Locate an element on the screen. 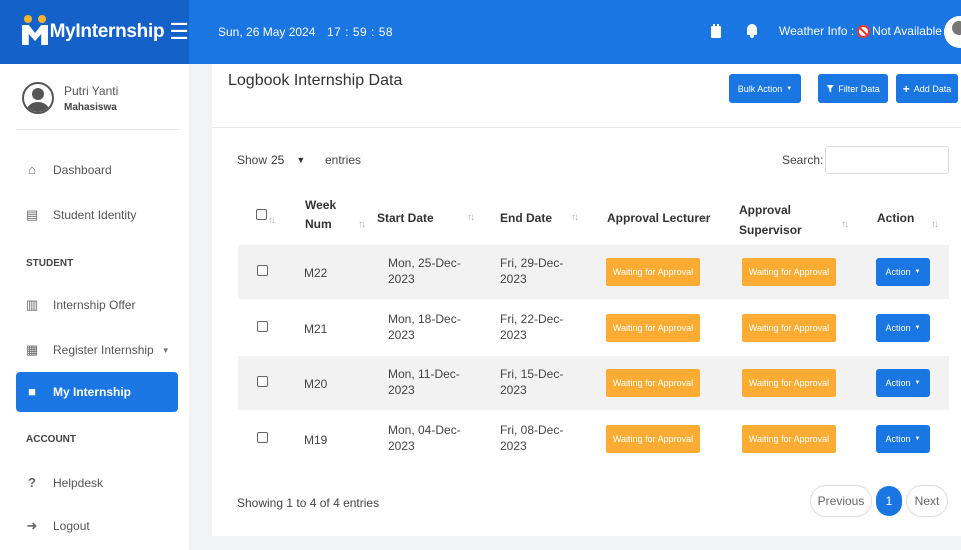  sidebar-item-student-identity: ▤ Student Identity is located at coordinates (97, 215).